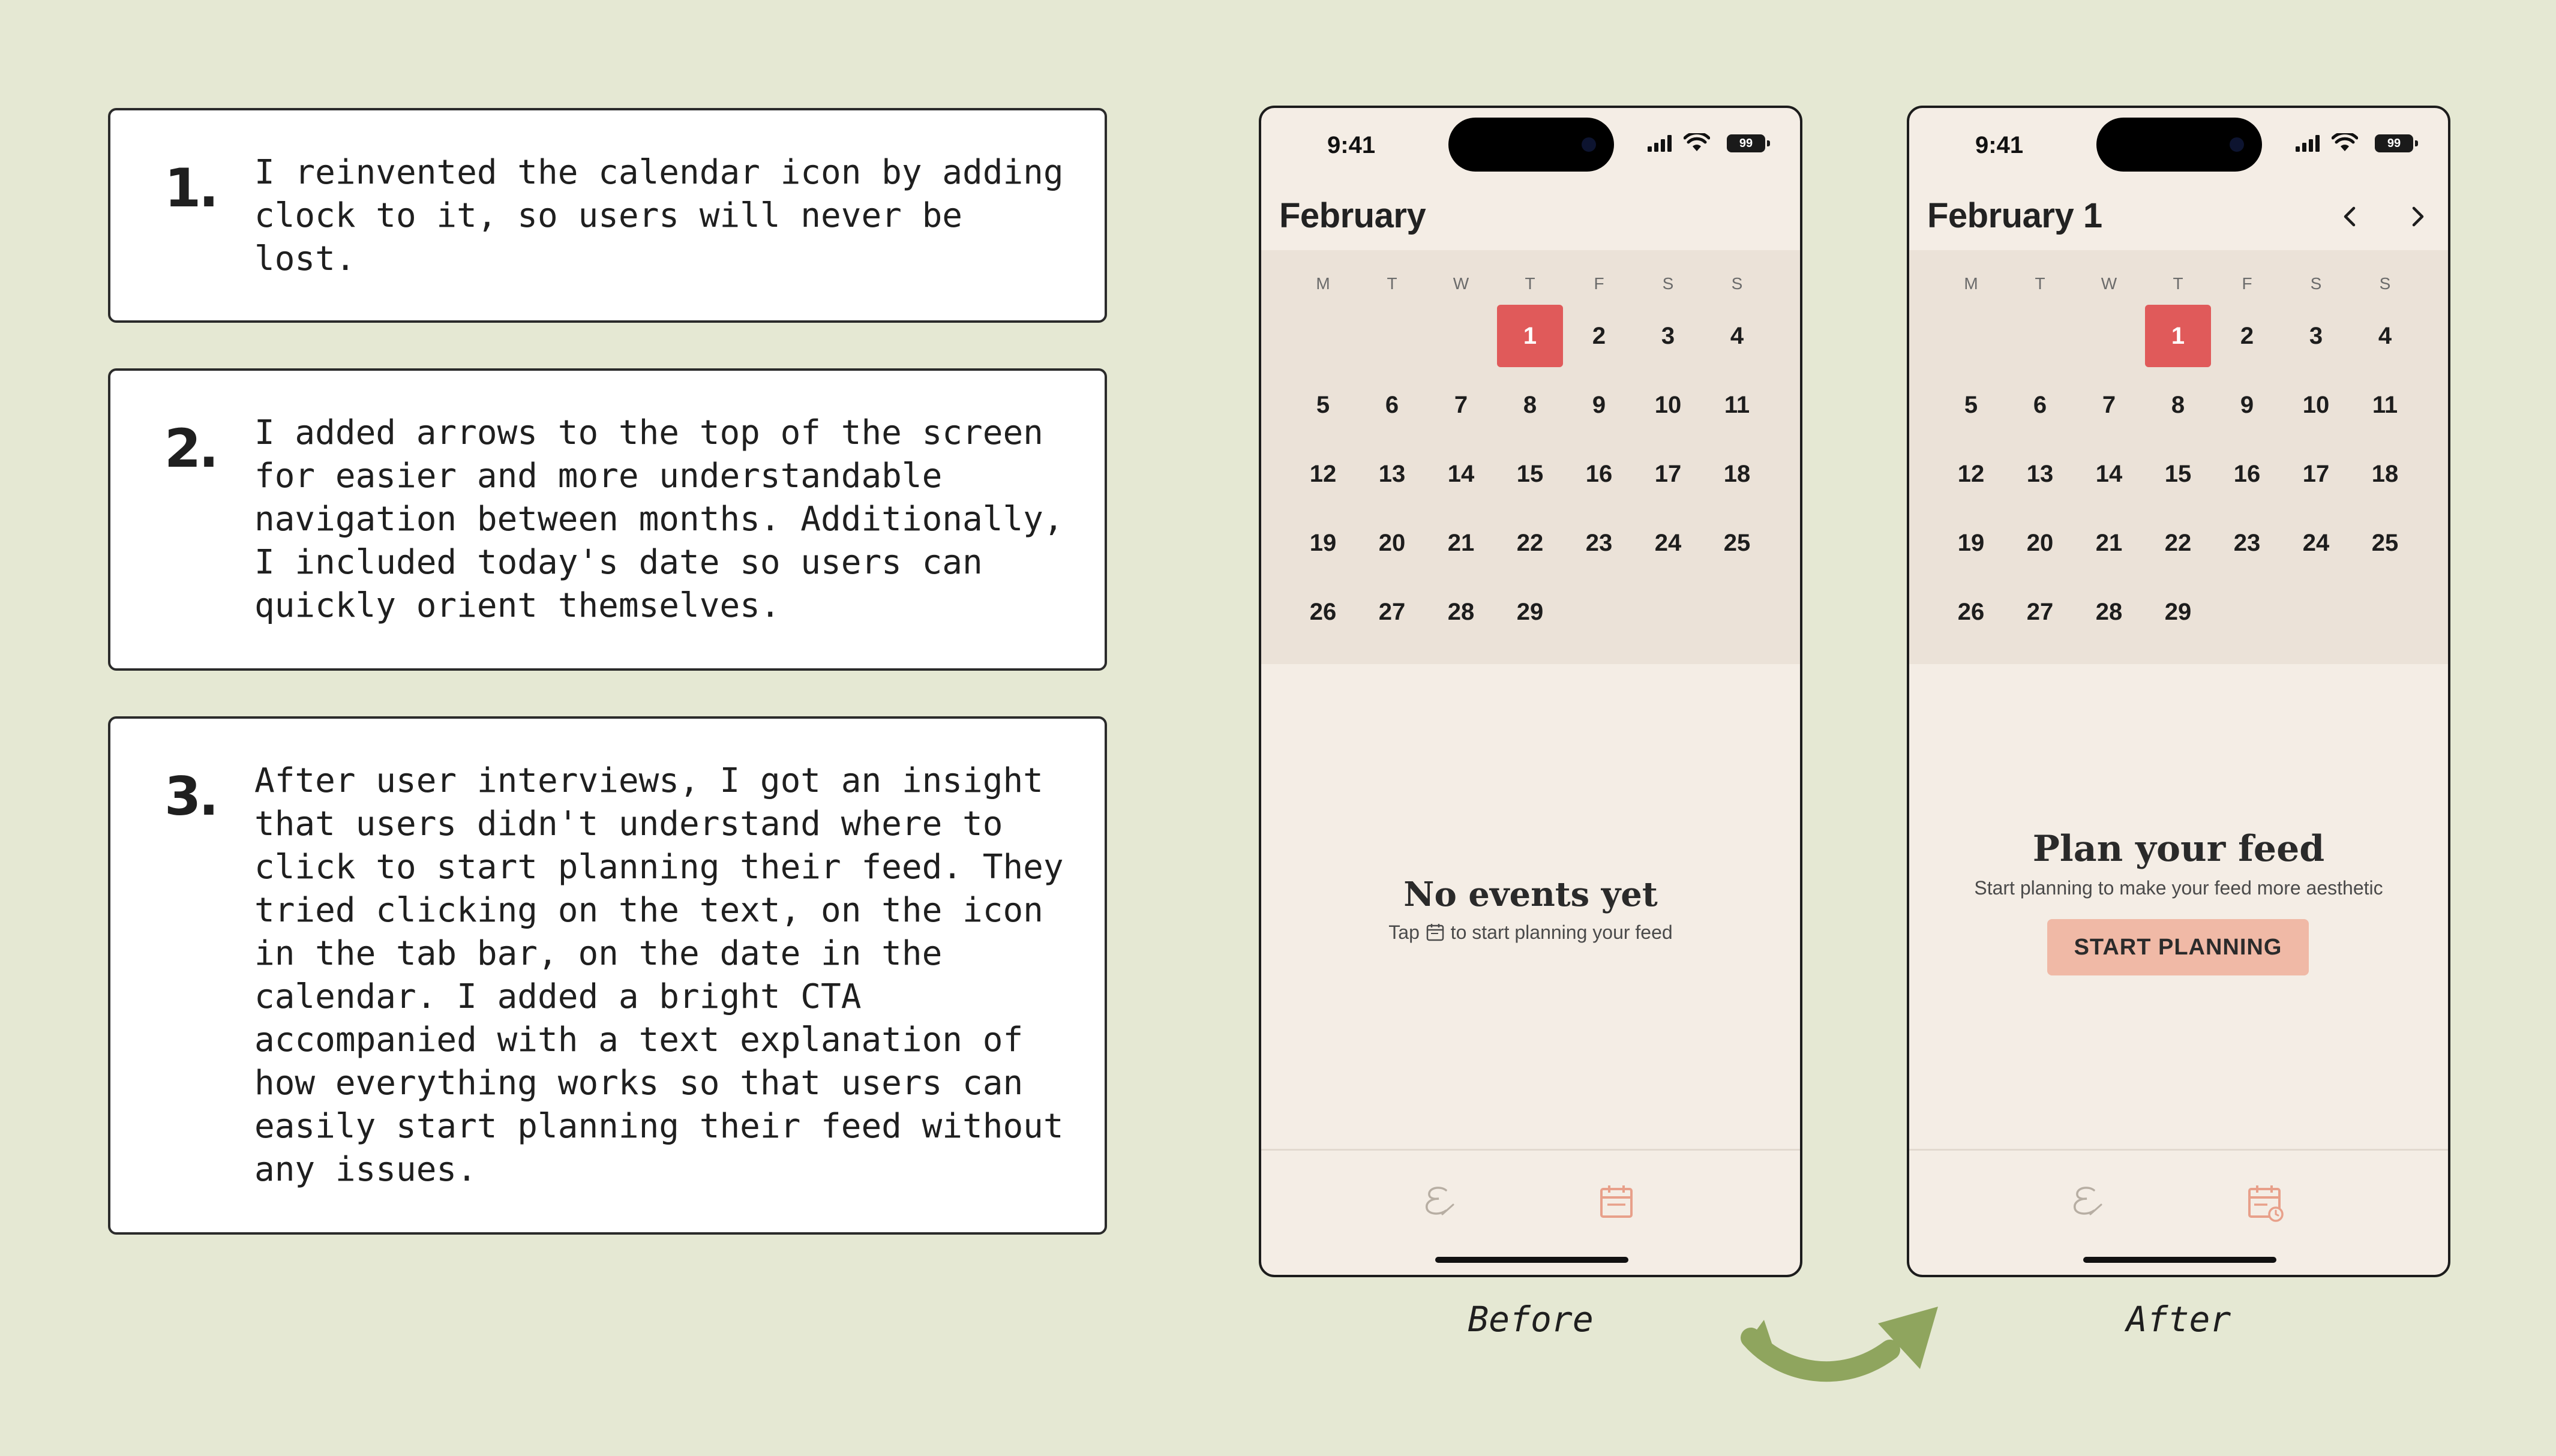  What do you see at coordinates (2308, 144) in the screenshot?
I see `signal-icon` at bounding box center [2308, 144].